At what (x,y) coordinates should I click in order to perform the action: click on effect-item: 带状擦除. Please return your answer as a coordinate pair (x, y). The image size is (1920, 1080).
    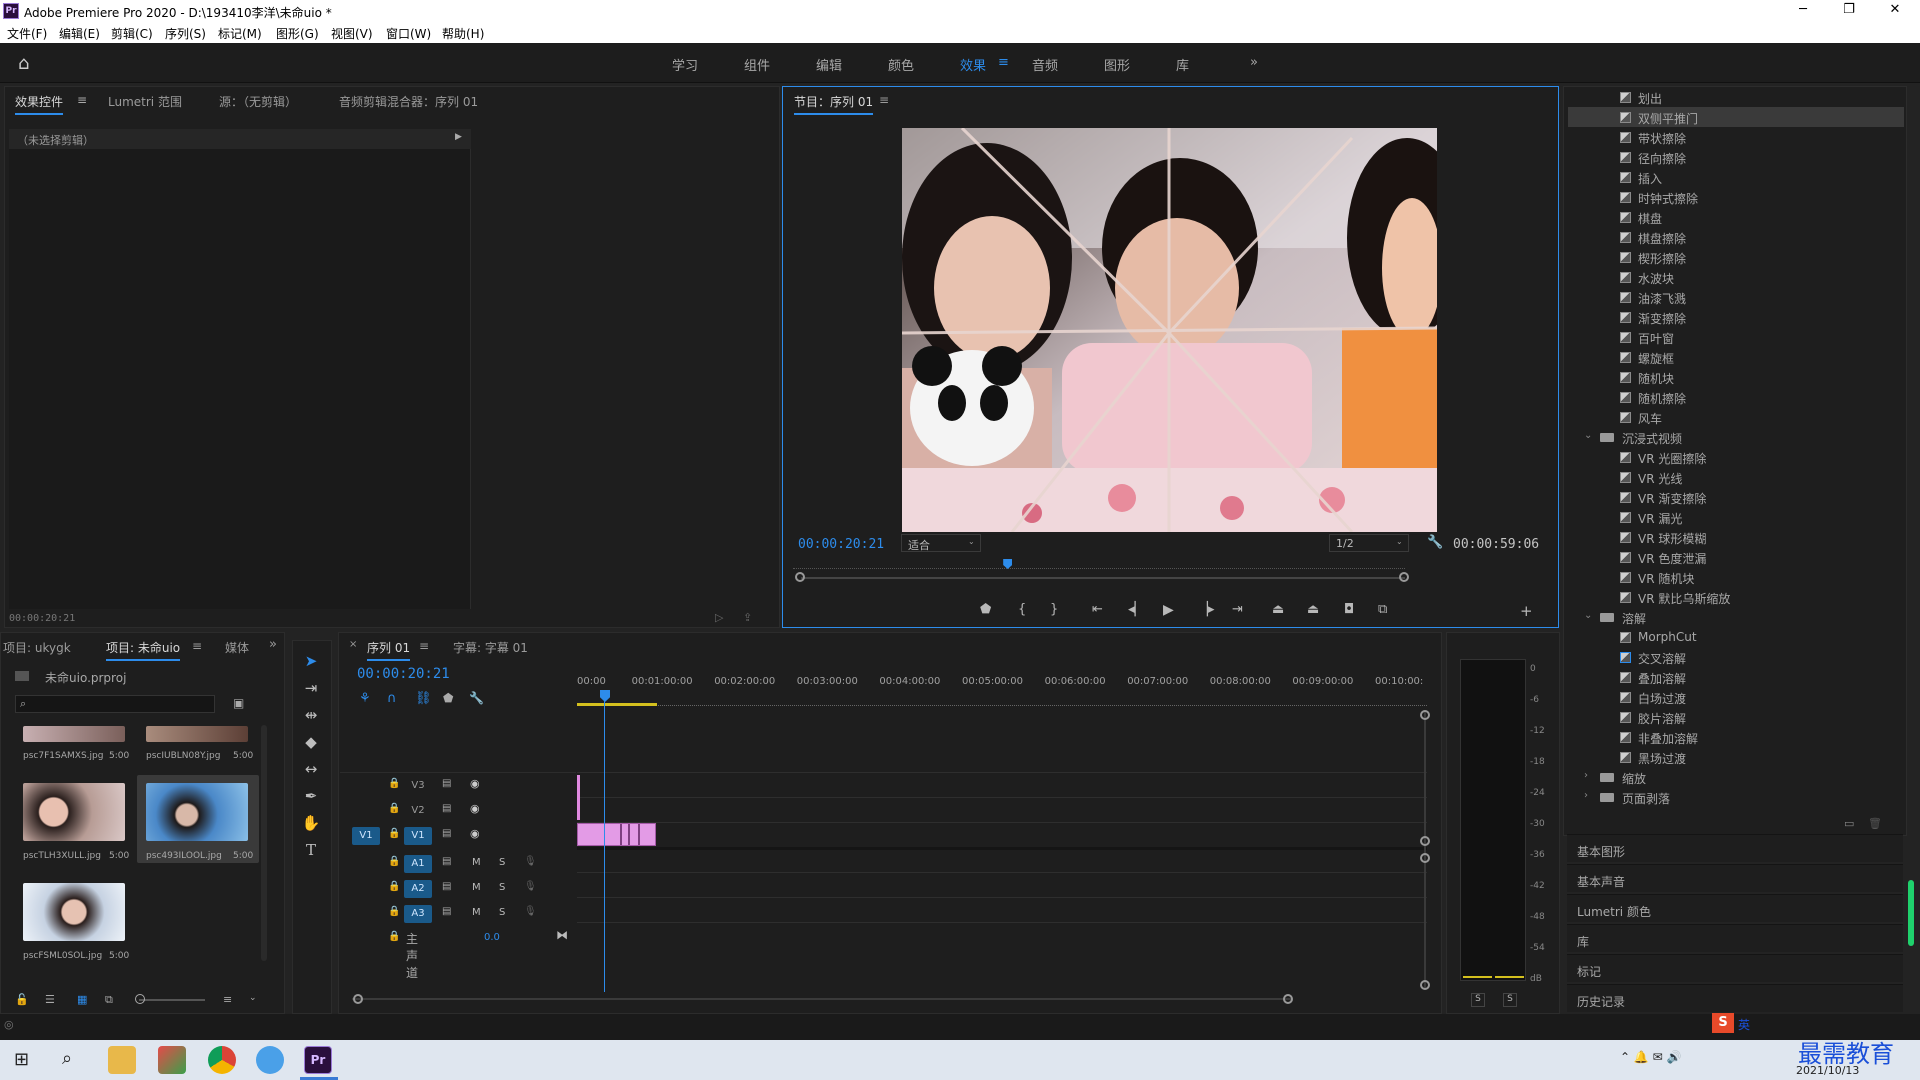
    Looking at the image, I should click on (1736, 137).